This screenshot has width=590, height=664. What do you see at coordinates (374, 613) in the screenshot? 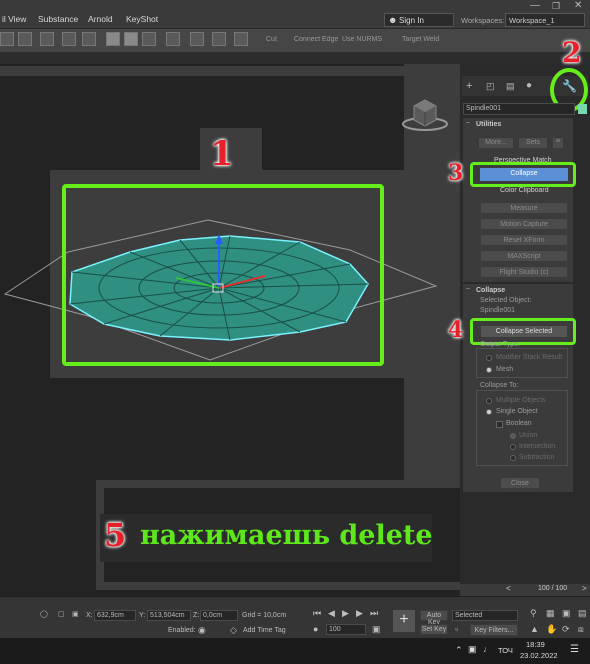
I see `goto-end-icon: ⏭` at bounding box center [374, 613].